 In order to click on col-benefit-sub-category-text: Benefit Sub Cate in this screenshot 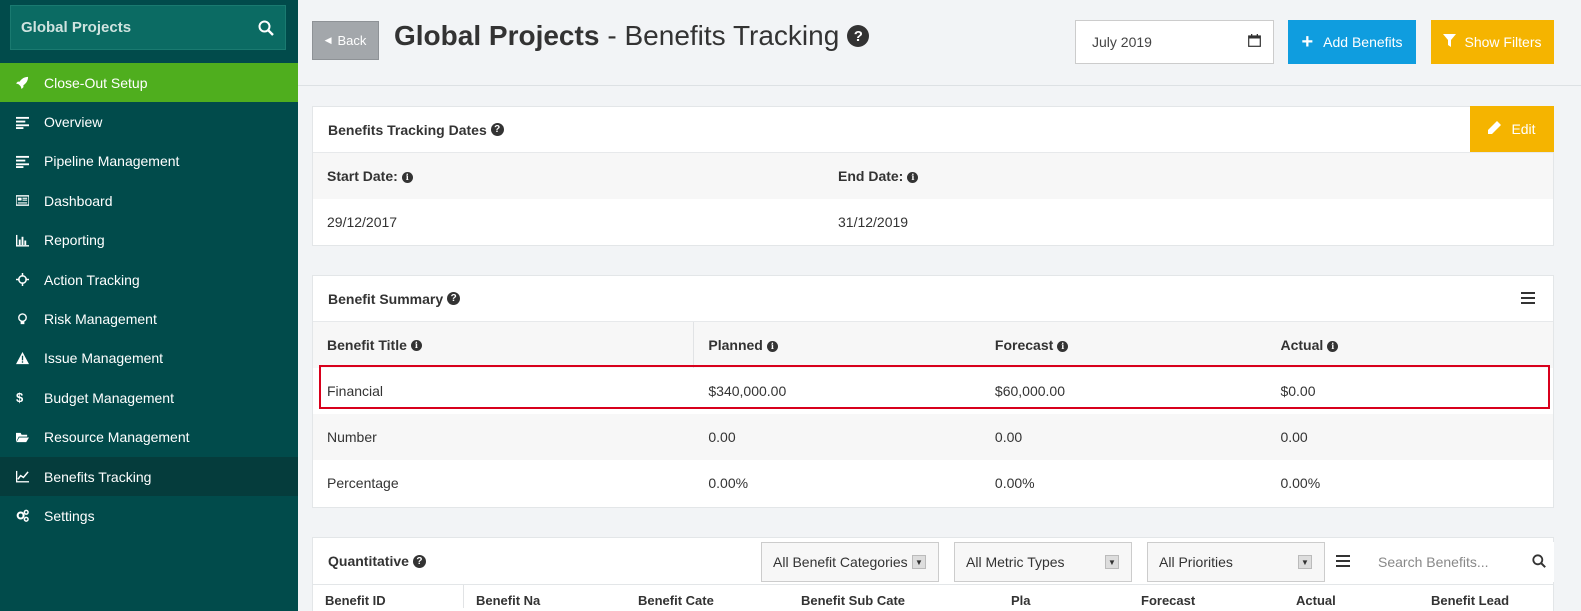, I will do `click(853, 600)`.